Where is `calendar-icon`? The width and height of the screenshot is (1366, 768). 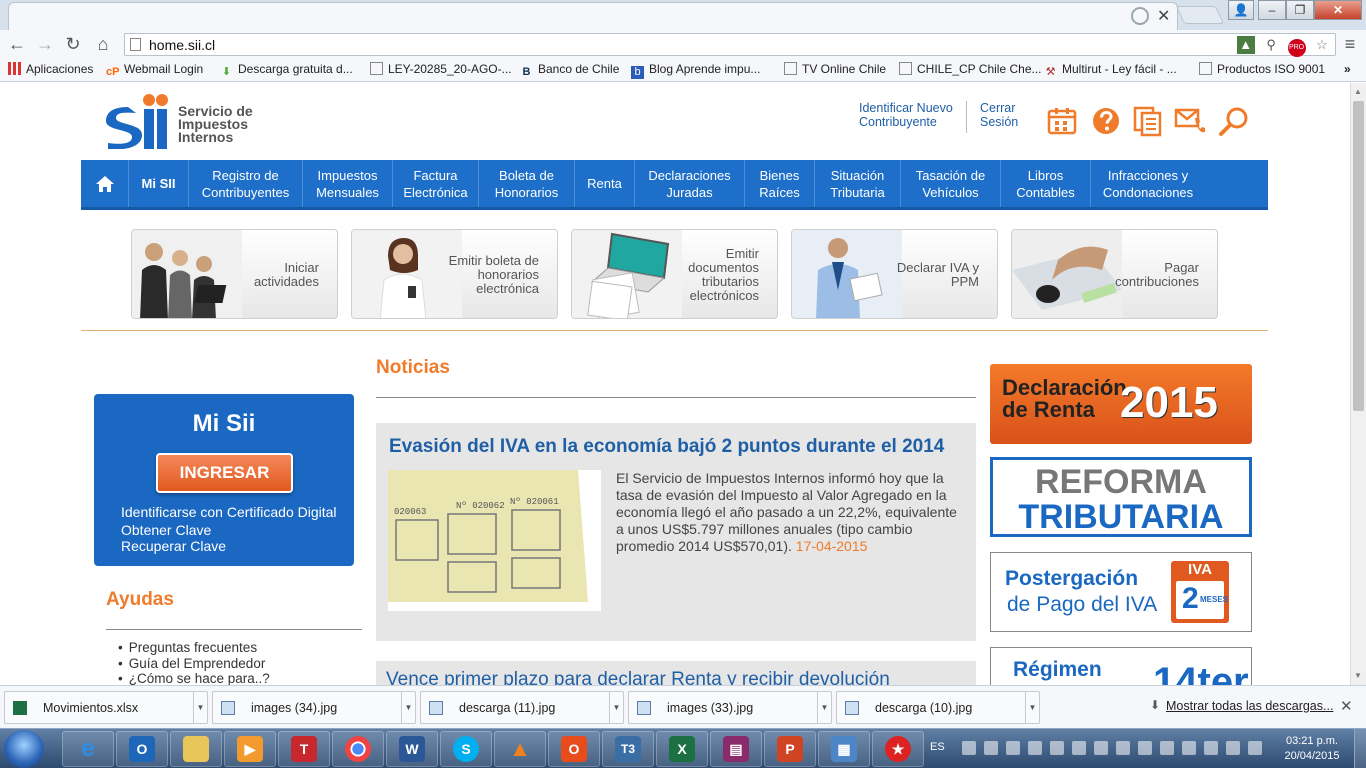 calendar-icon is located at coordinates (1062, 121).